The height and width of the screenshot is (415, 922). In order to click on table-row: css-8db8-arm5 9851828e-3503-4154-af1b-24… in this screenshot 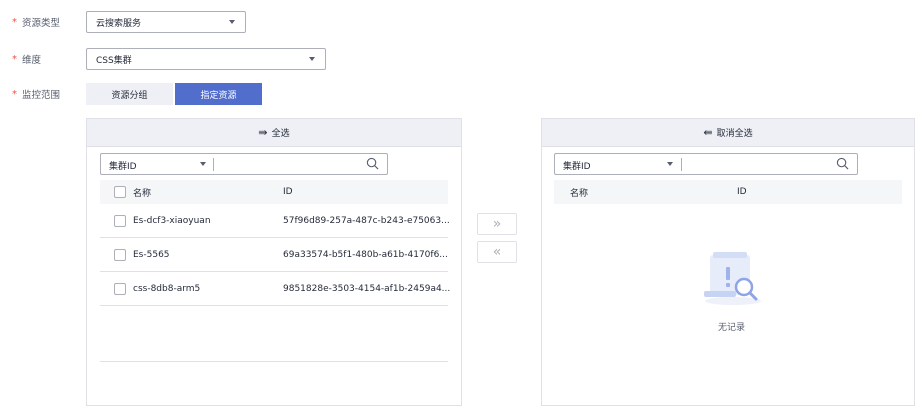, I will do `click(275, 289)`.